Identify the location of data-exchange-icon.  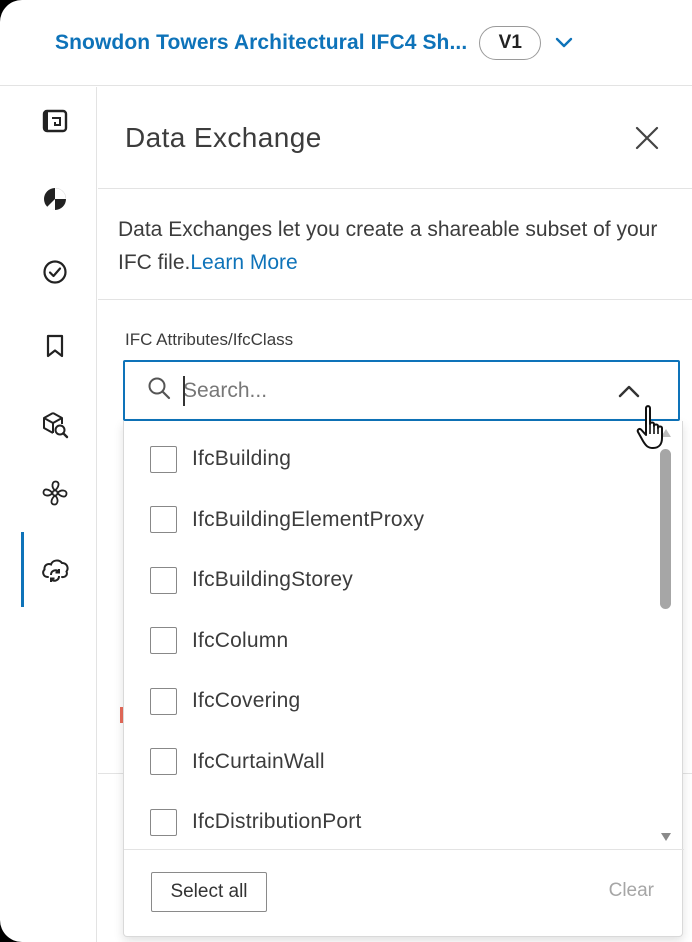
(55, 572).